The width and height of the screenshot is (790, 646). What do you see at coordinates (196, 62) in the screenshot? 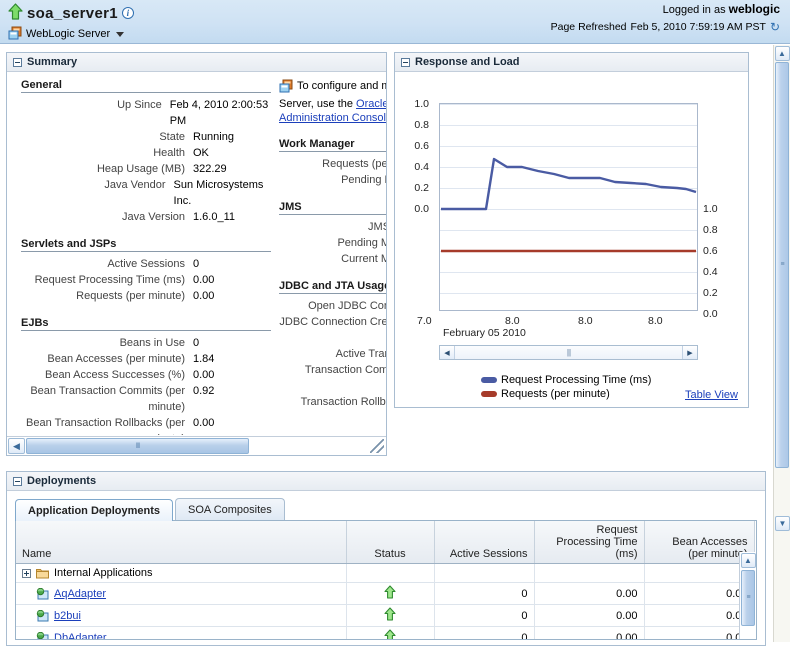
I see `summary-panel-header: Summary` at bounding box center [196, 62].